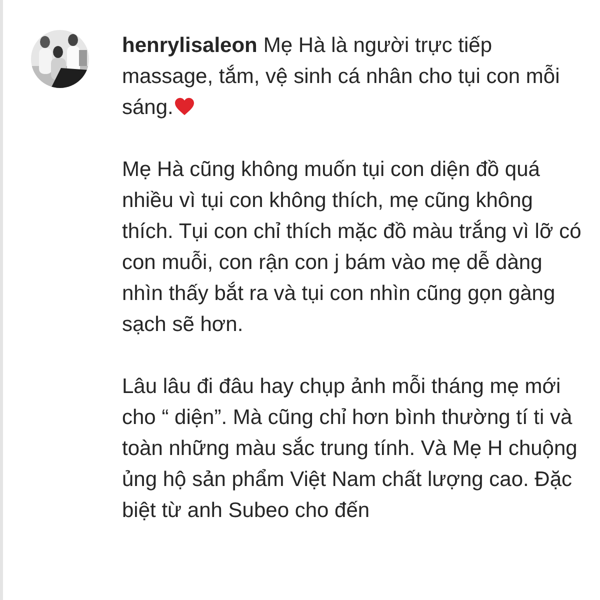  I want to click on username-link: henrylisaleon, so click(190, 45).